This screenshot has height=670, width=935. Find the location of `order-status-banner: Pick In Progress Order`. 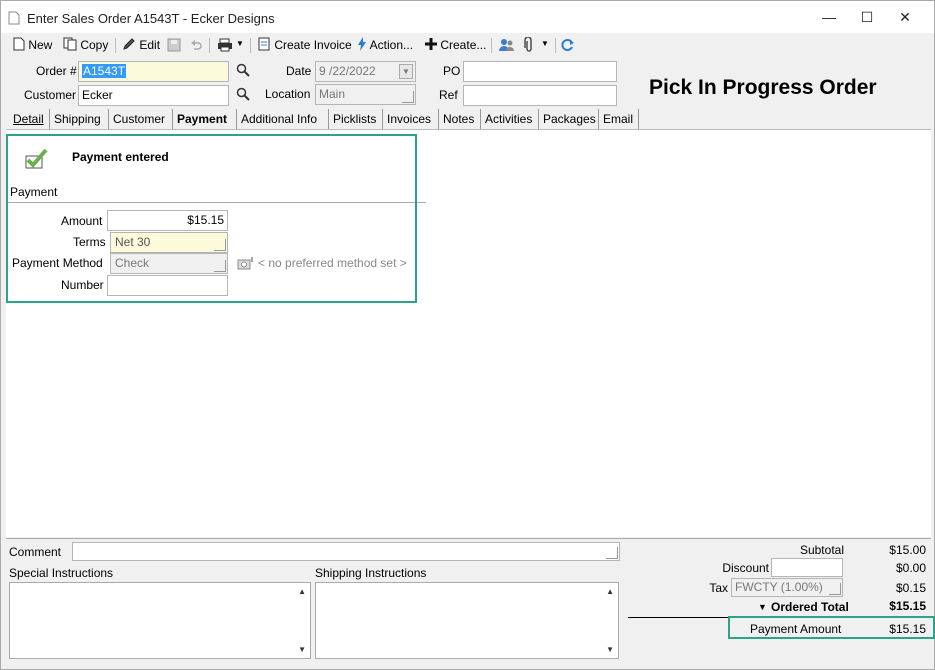

order-status-banner: Pick In Progress Order is located at coordinates (763, 87).